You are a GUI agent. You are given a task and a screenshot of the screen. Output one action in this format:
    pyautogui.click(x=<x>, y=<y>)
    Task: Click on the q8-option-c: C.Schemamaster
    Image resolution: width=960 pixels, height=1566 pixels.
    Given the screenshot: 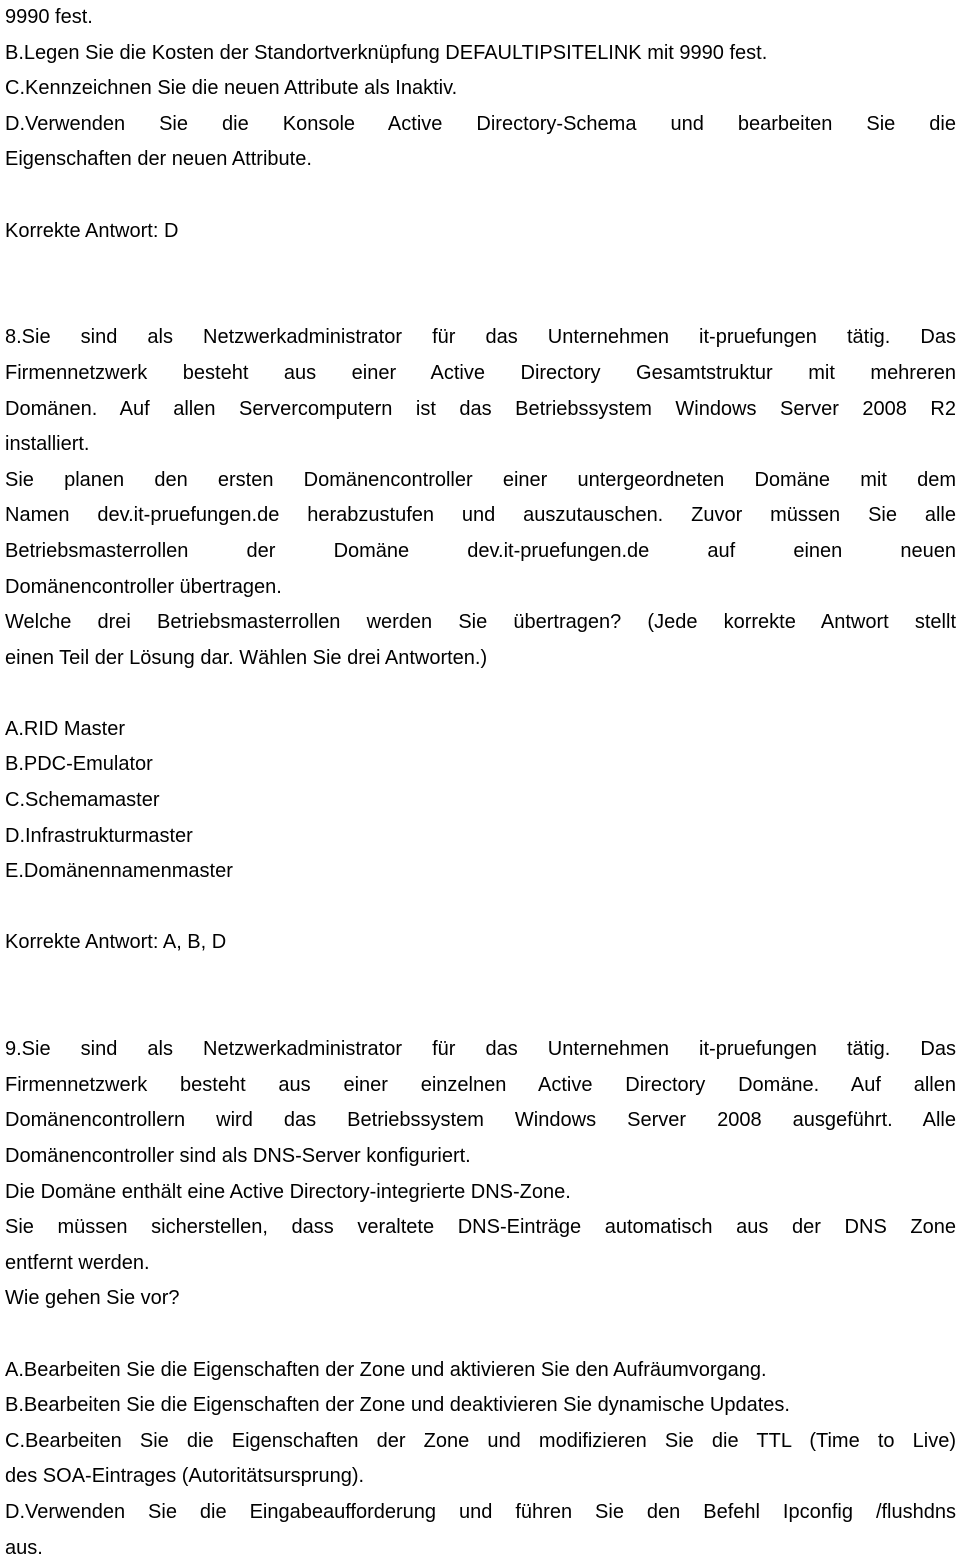 What is the action you would take?
    pyautogui.click(x=82, y=800)
    